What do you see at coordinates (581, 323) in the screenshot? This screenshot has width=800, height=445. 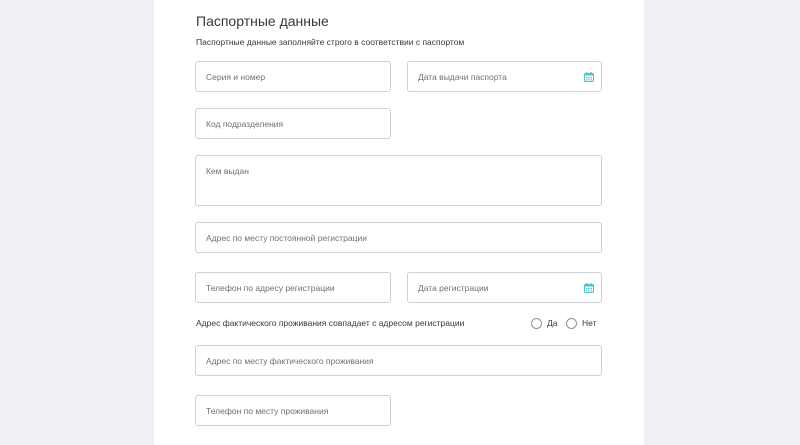 I see `radio-no: Нет` at bounding box center [581, 323].